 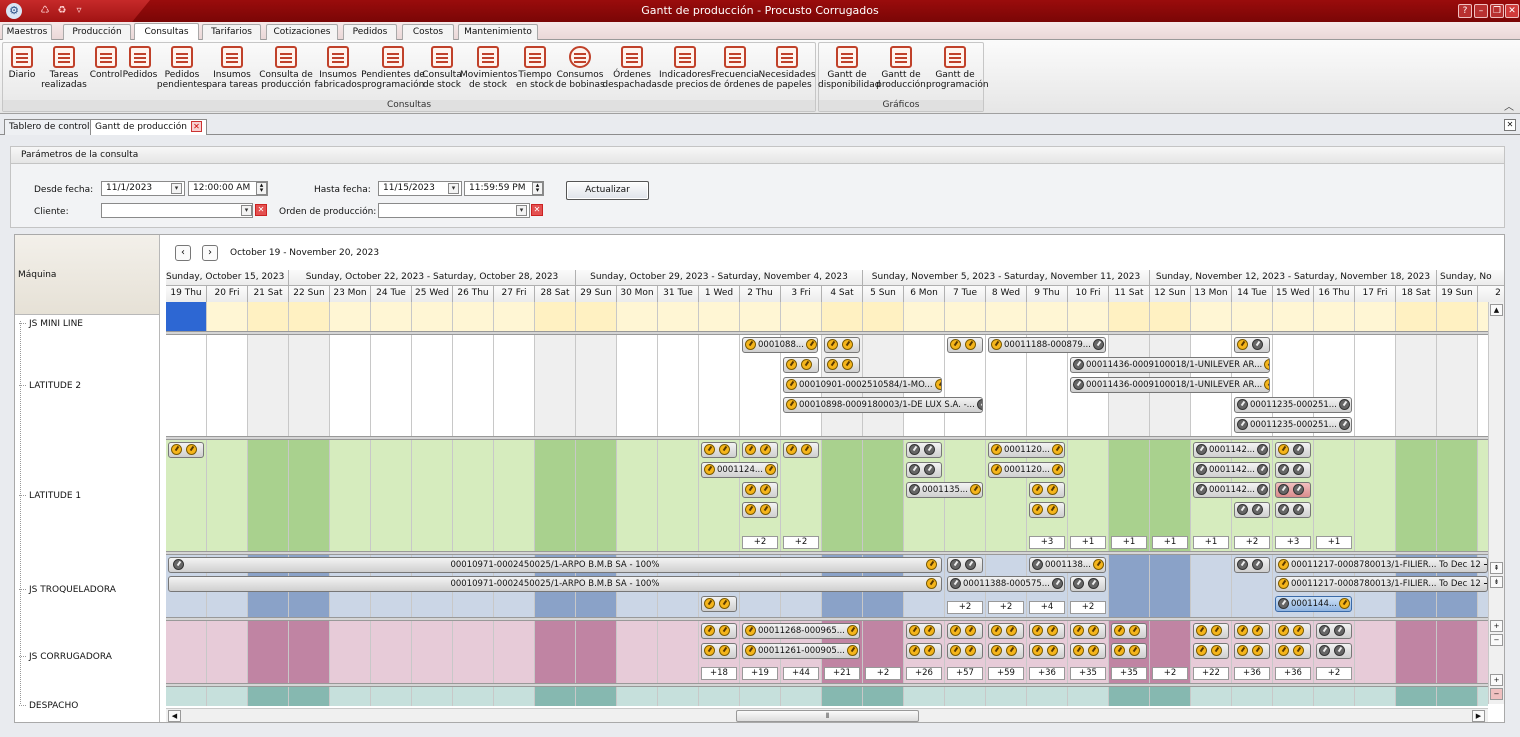 I want to click on pedidos-button: Pedidos, so click(x=140, y=72).